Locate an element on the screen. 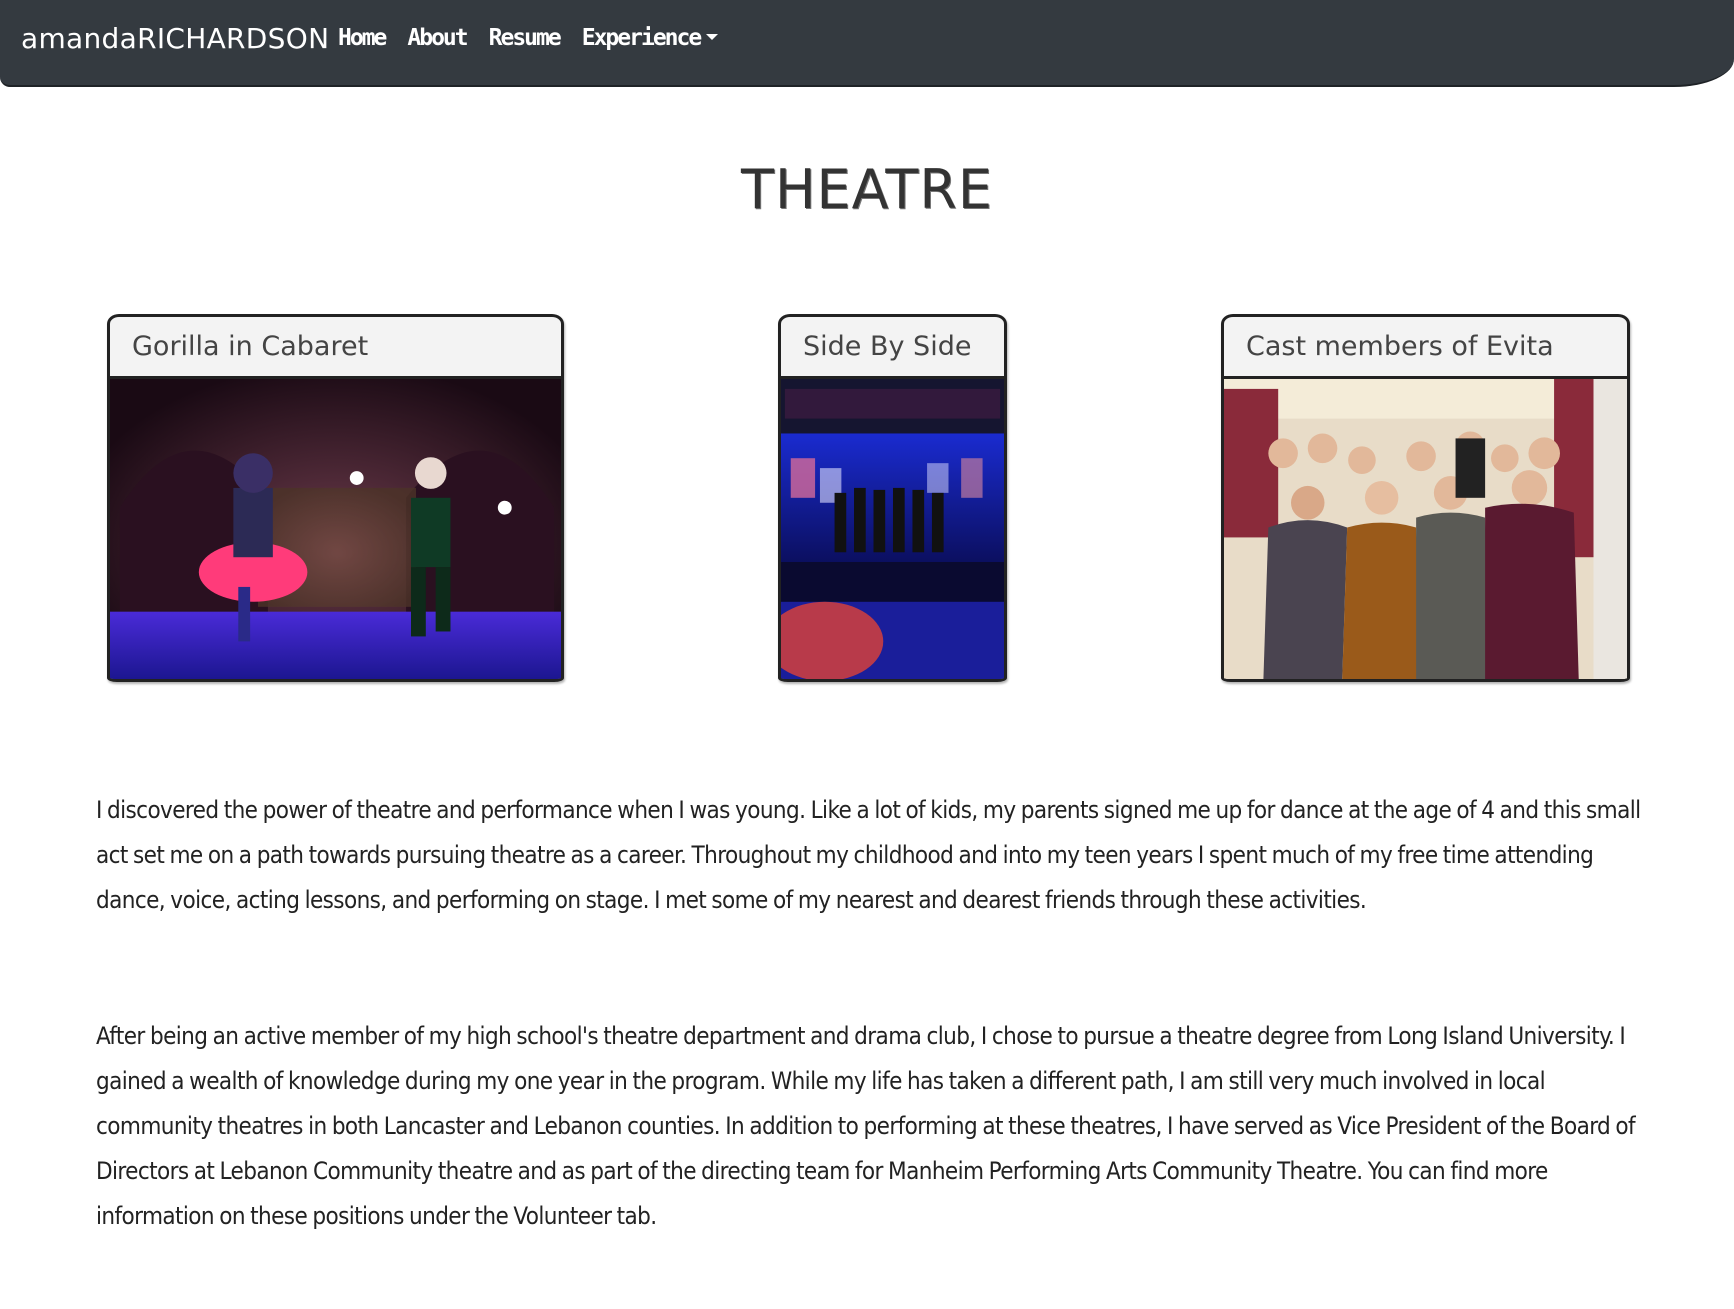  nav-about-link: About is located at coordinates (437, 38).